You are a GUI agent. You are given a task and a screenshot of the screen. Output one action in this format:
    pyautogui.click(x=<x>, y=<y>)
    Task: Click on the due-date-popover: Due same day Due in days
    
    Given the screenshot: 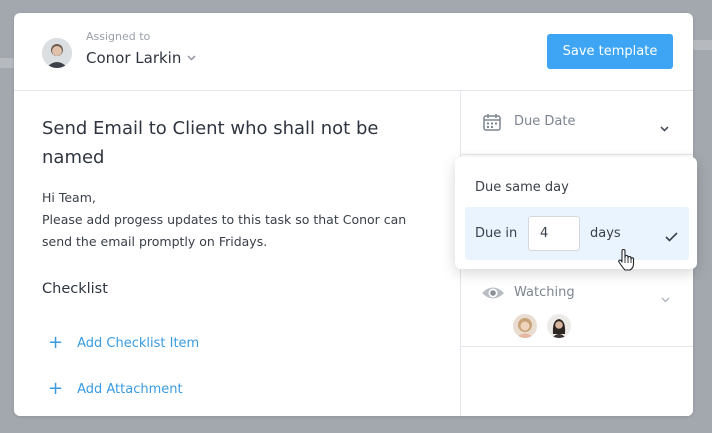 What is the action you would take?
    pyautogui.click(x=576, y=213)
    